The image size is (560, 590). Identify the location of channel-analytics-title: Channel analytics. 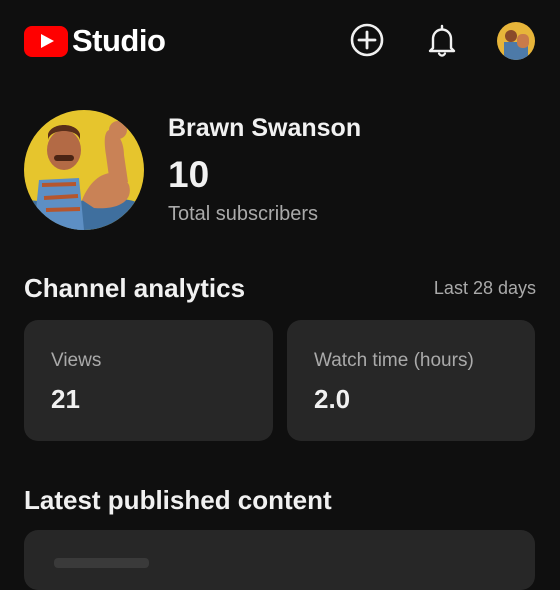
(135, 288).